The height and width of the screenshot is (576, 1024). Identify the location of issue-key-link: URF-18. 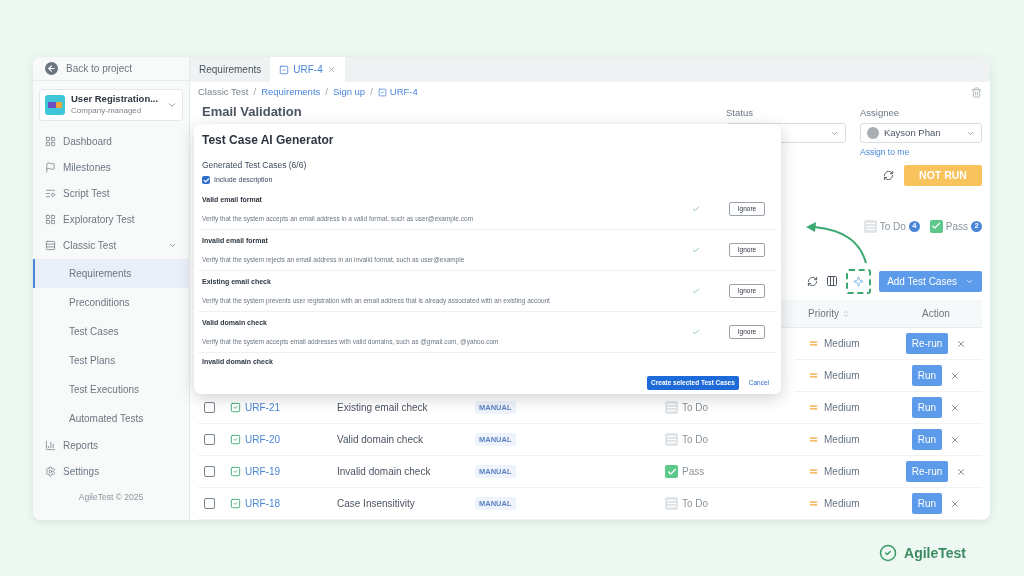
(262, 503).